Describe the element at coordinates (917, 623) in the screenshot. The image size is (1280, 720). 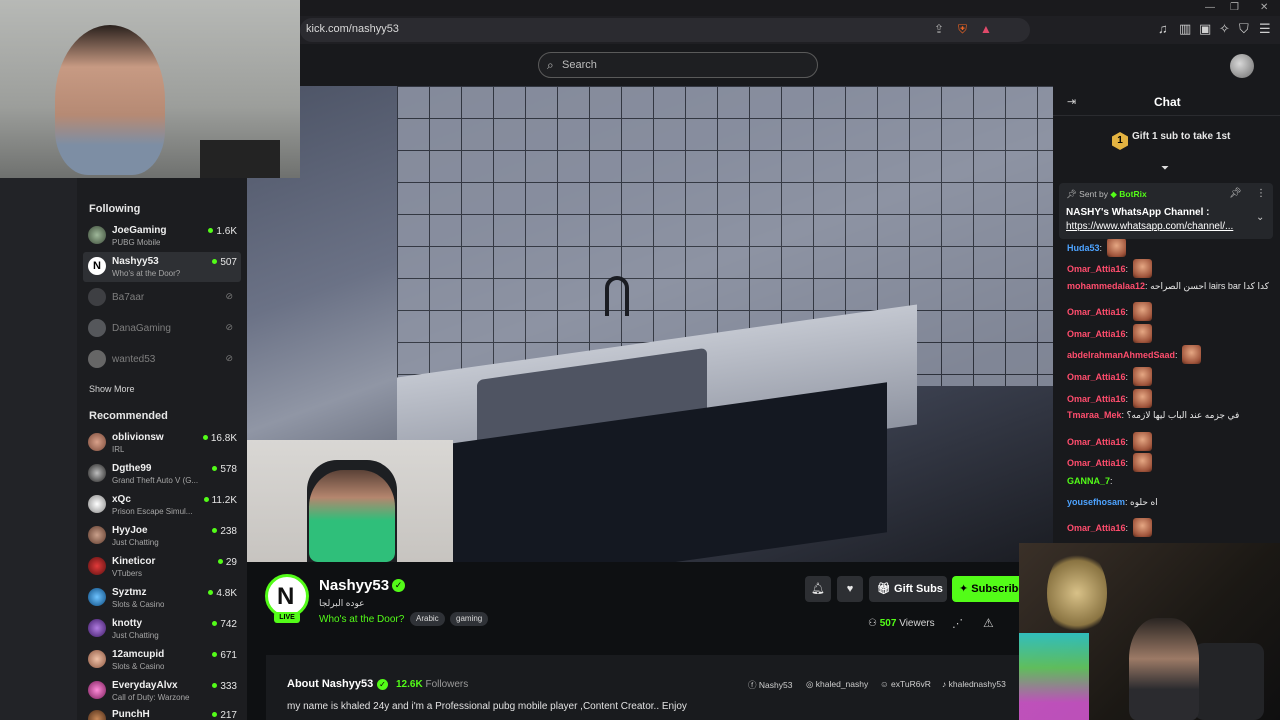
I see `viewers-label: Viewers` at that location.